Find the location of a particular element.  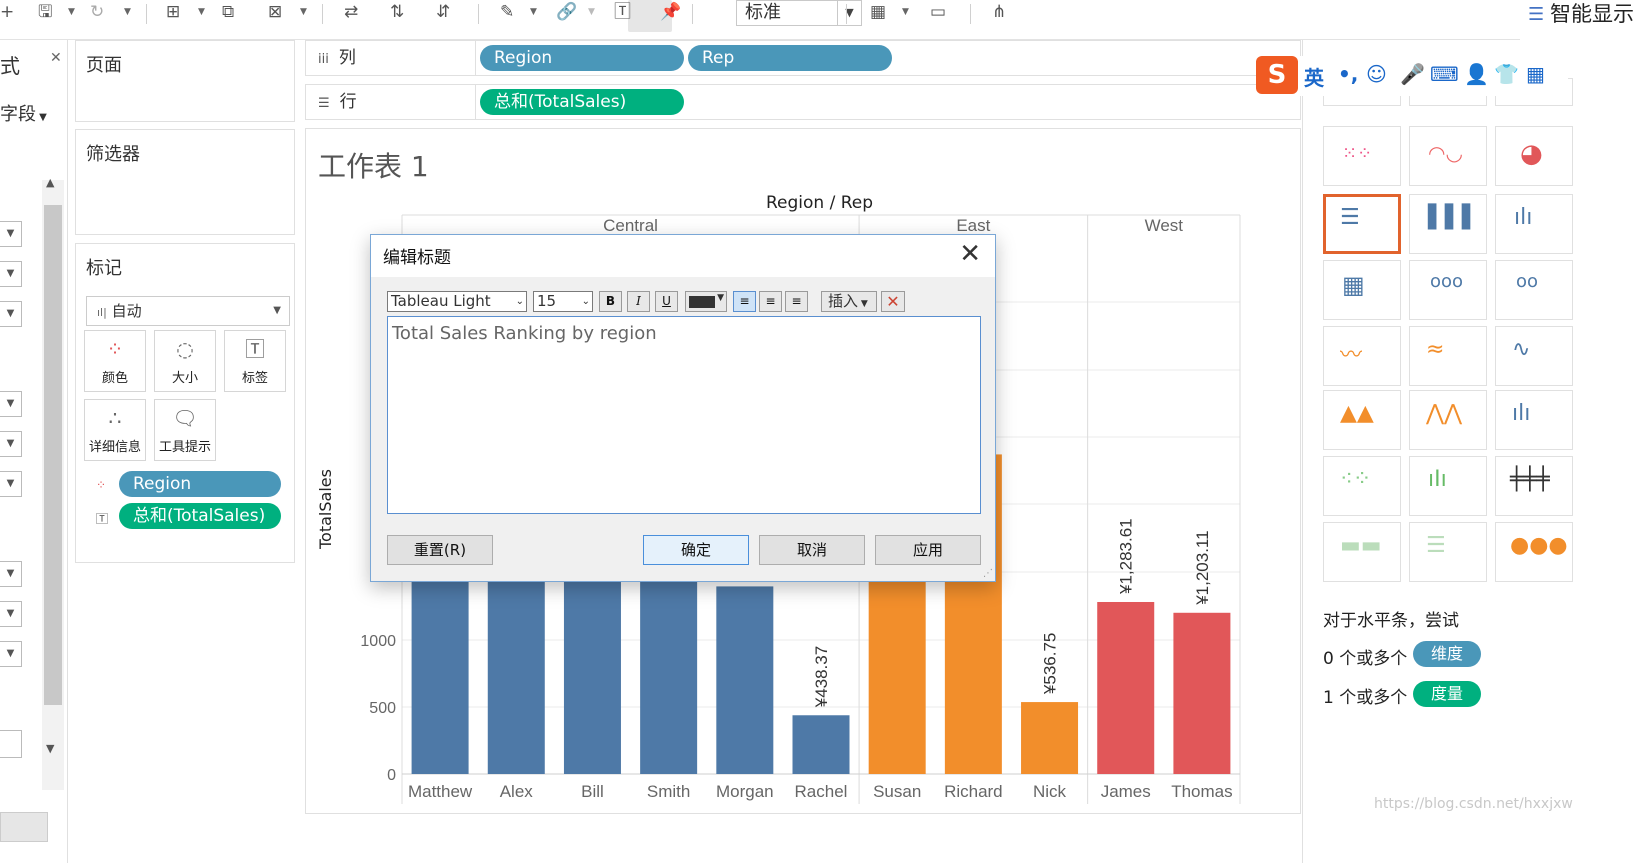

chart-thumb-histogram: ıIı is located at coordinates (1448, 486).